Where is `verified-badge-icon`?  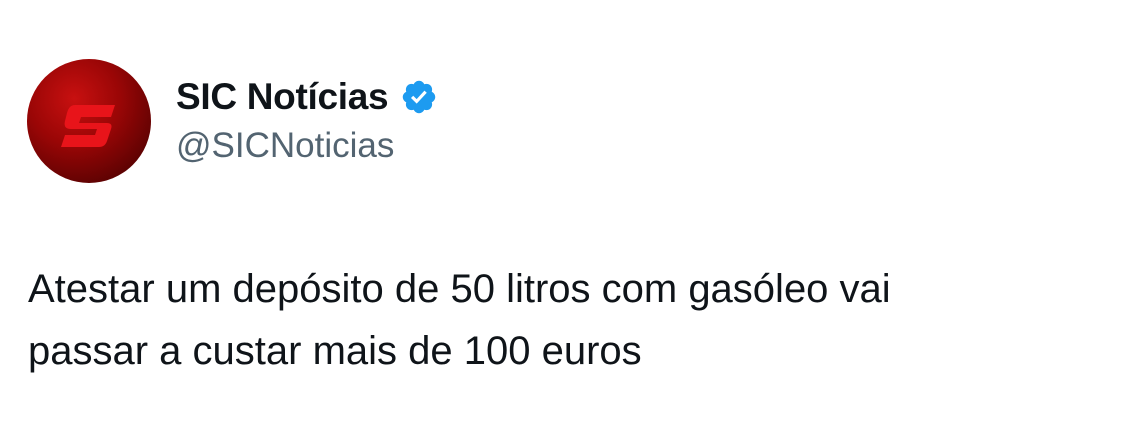 verified-badge-icon is located at coordinates (419, 97).